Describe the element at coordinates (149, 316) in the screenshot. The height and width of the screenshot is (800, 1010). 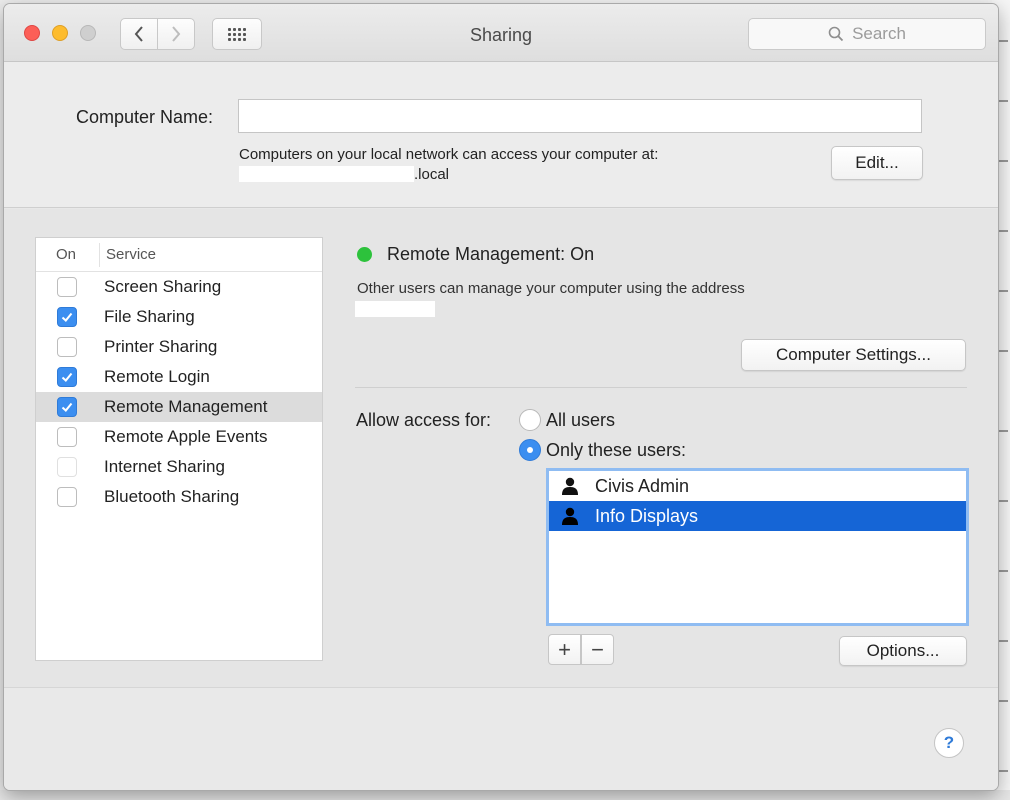
I see `service-label: File Sharing` at that location.